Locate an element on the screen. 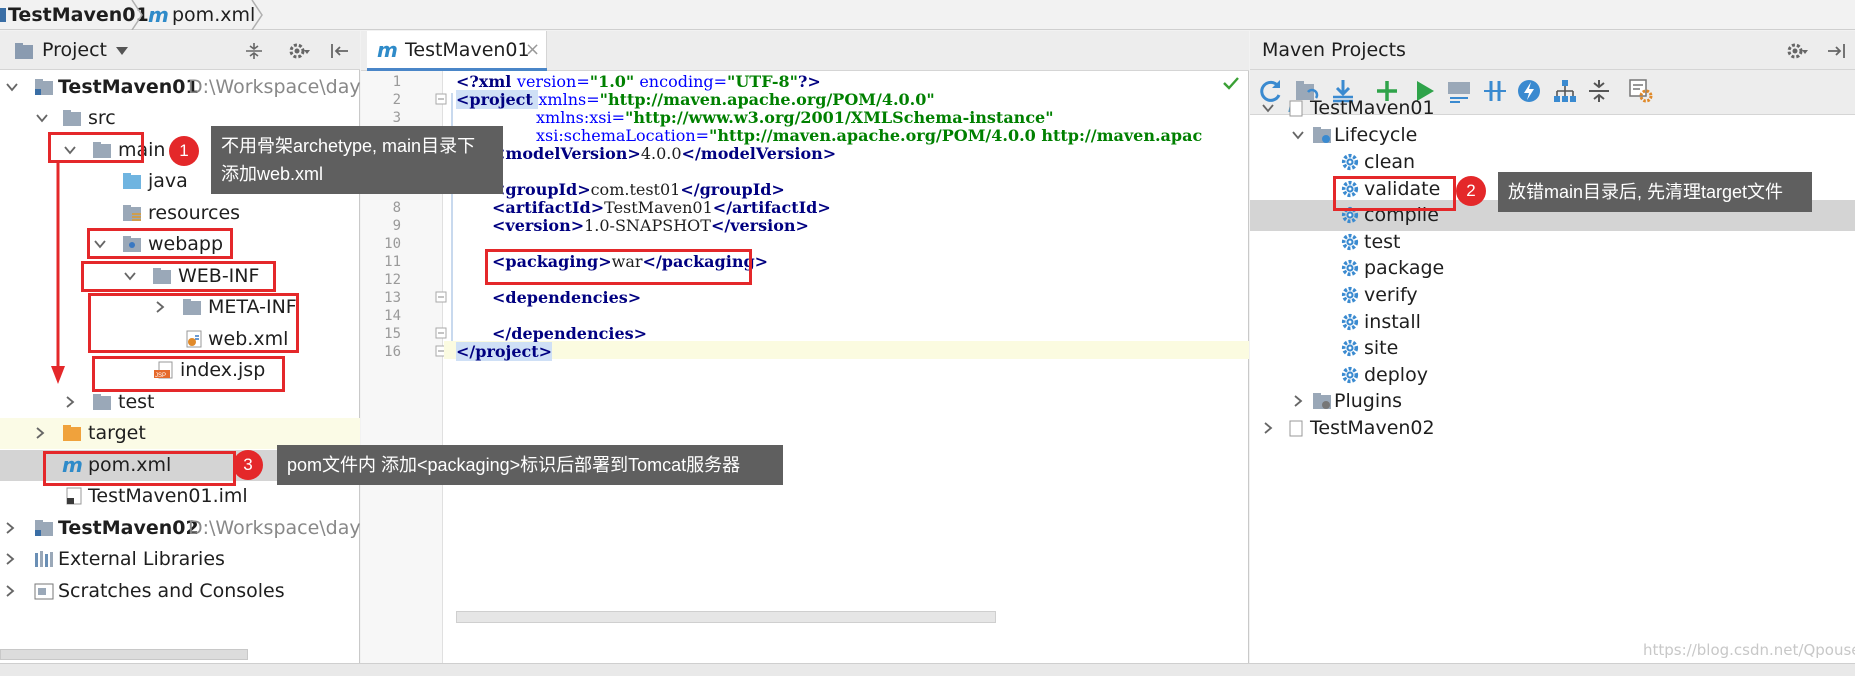  code-line-5: <modelVersion>4.0.0</modelVersion> is located at coordinates (664, 154).